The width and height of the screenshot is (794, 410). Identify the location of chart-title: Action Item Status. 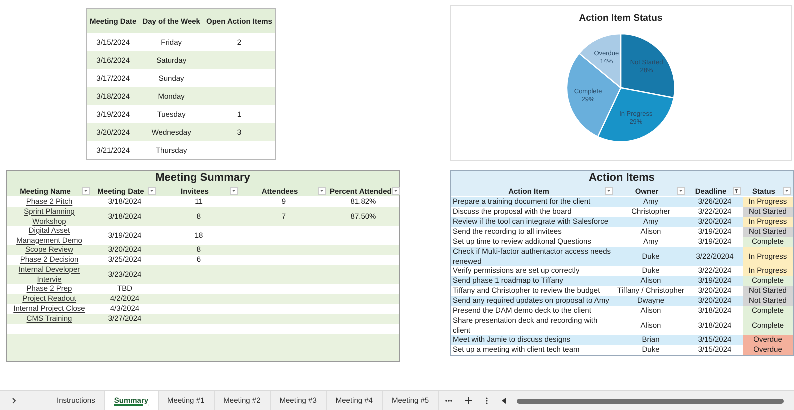
(621, 18).